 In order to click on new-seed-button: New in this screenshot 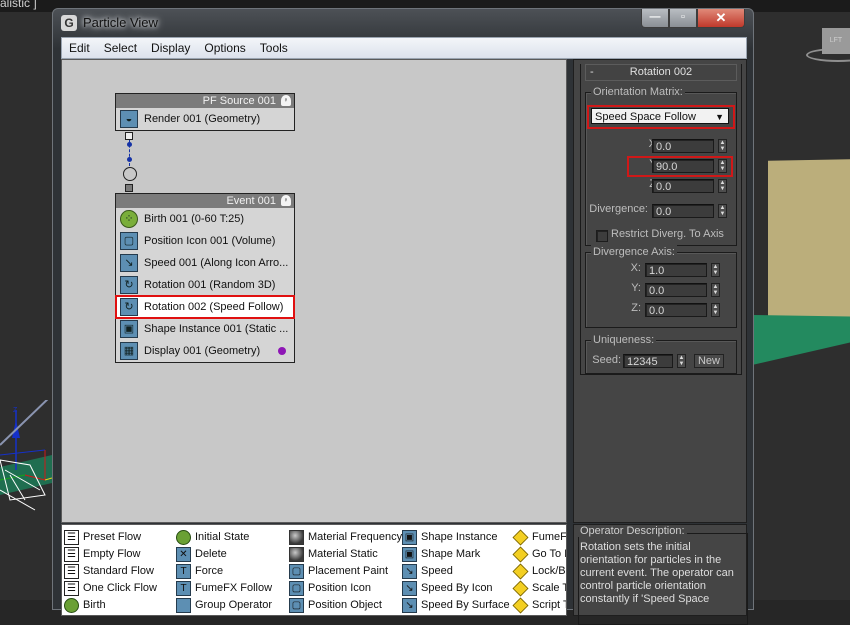, I will do `click(709, 361)`.